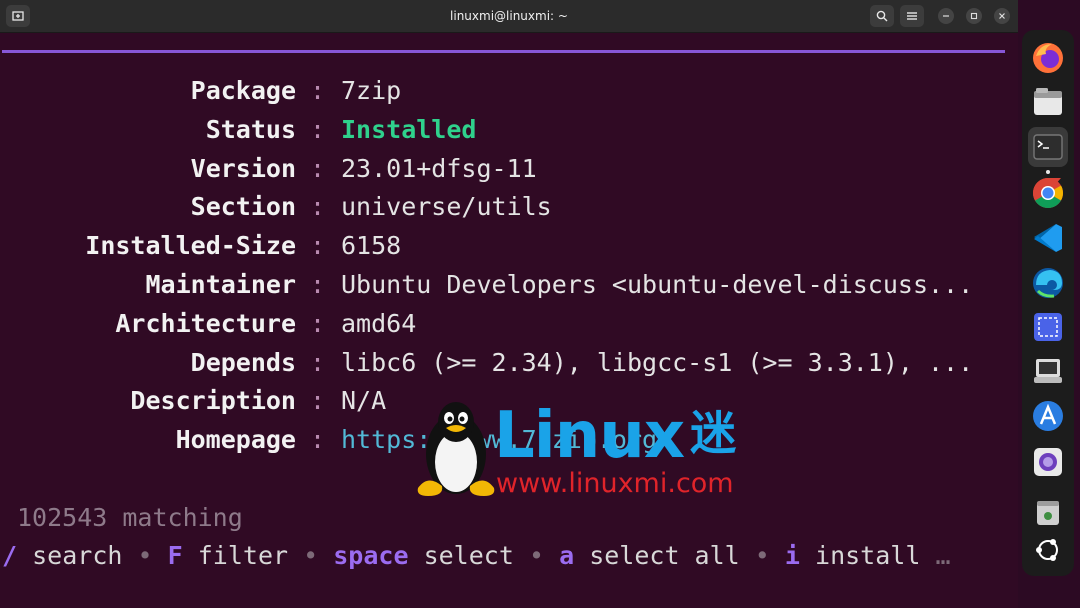  I want to click on info-key: Status, so click(250, 129).